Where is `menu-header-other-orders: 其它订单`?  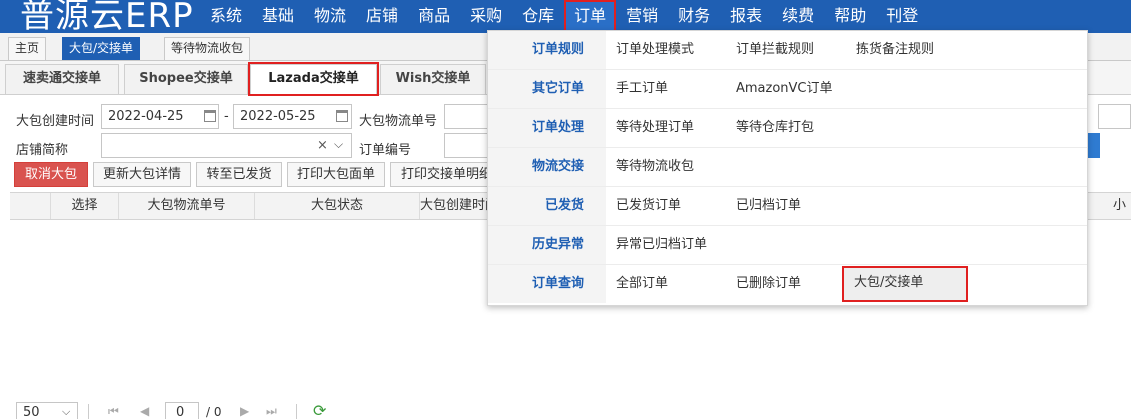
menu-header-other-orders: 其它订单 is located at coordinates (547, 89).